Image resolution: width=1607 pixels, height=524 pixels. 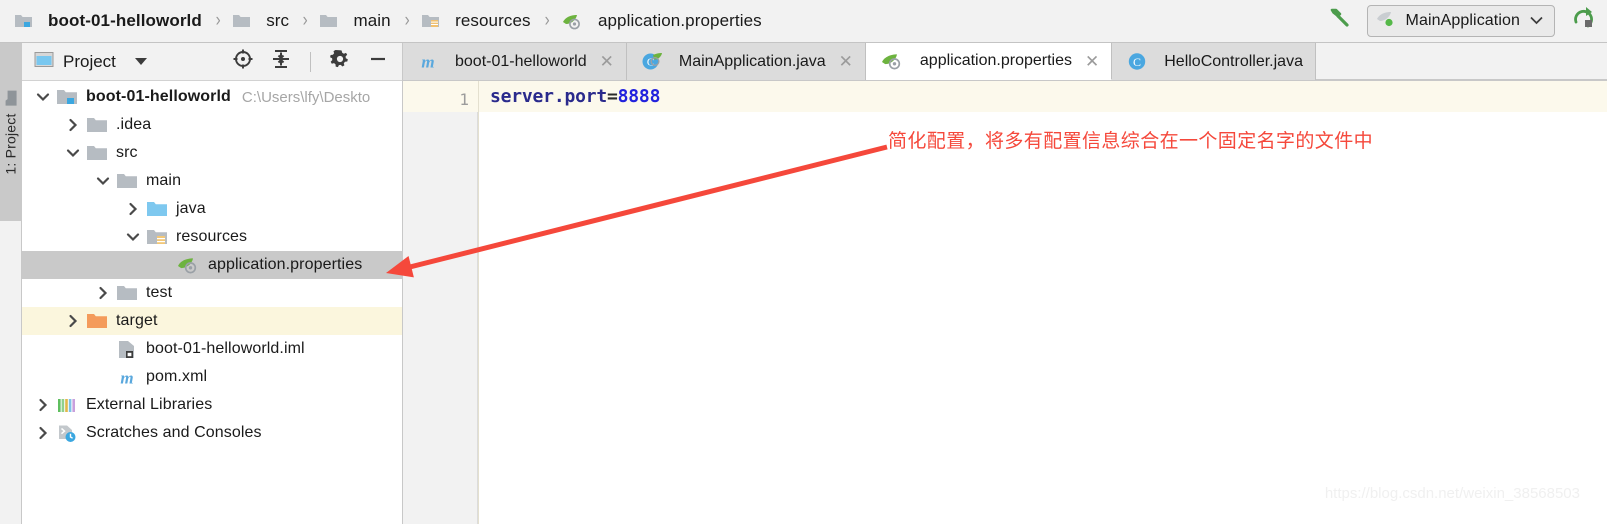 I want to click on breadcrumb-item-resources: resources, so click(x=476, y=21).